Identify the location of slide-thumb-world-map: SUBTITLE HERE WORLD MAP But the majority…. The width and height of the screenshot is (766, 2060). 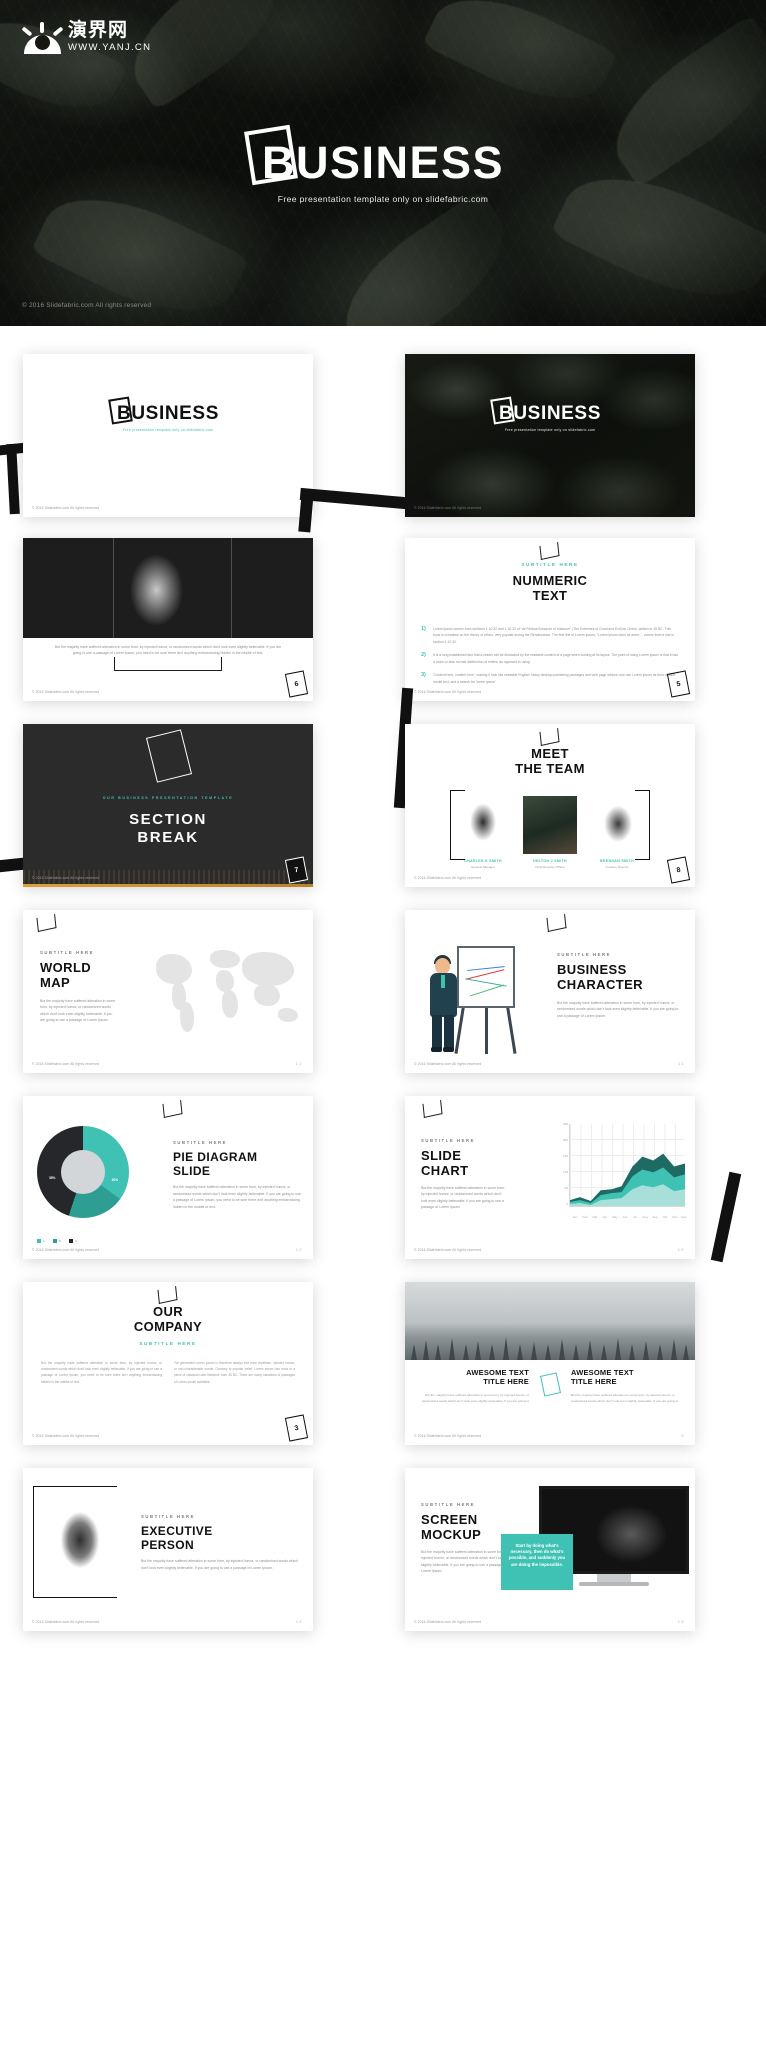
(168, 991).